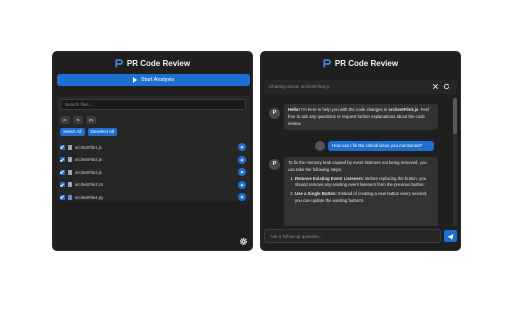  Describe the element at coordinates (70, 197) in the screenshot. I see `python-file-icon` at that location.